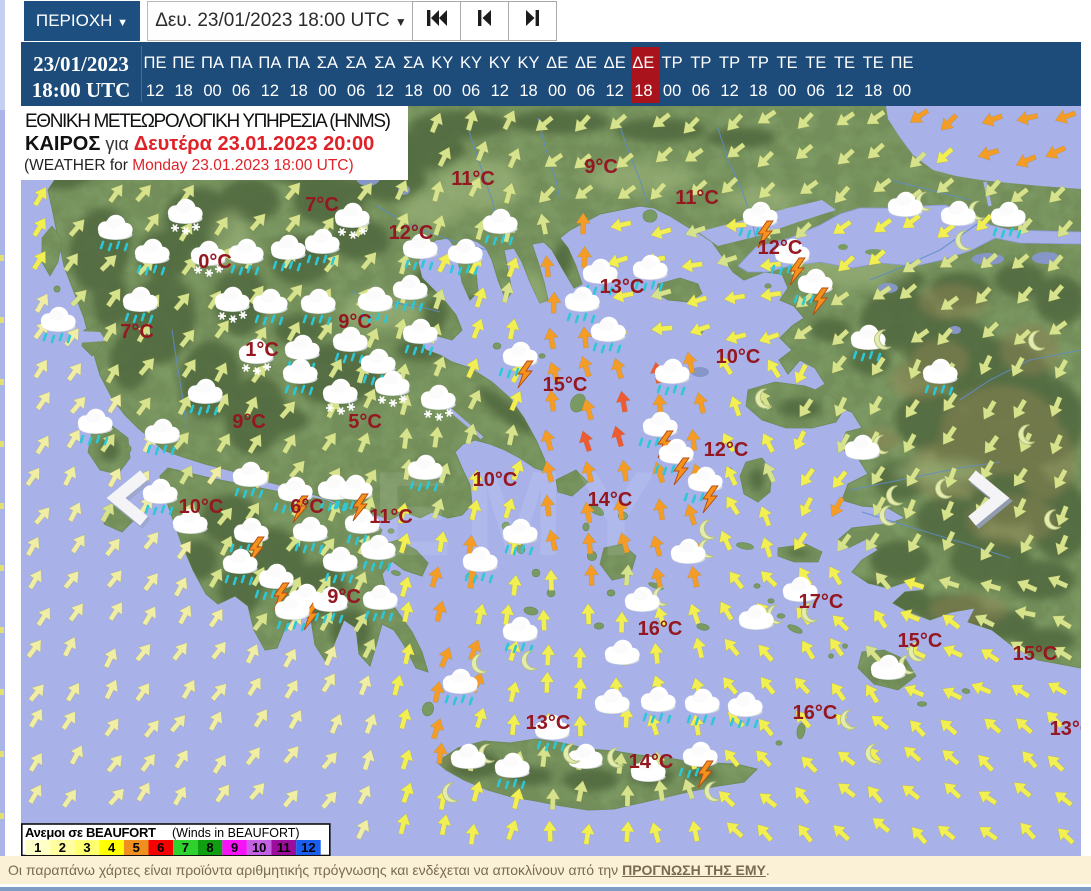 The image size is (1091, 891). What do you see at coordinates (199, 144) in the screenshot?
I see `svg-text:ΚΑΙΡΟΣ για Δευτέρα 23.01.2023: ΚΑΙΡΟΣ για Δευτέρα 23.01.2023 20:00` at bounding box center [199, 144].